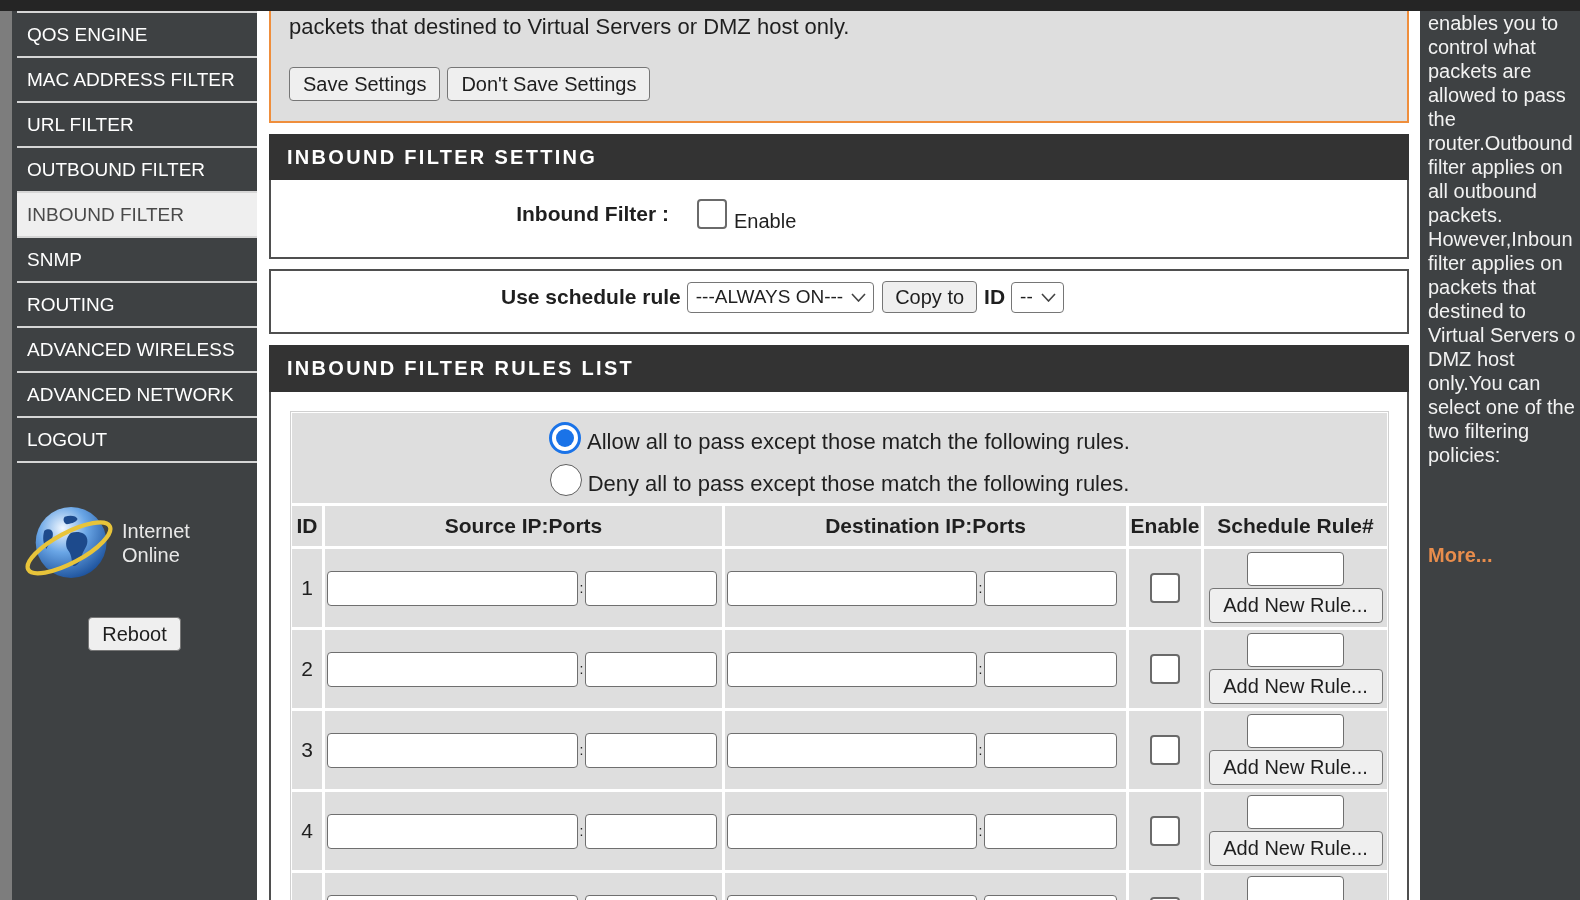  What do you see at coordinates (549, 84) in the screenshot?
I see `cancel-button: Don't Save Settings` at bounding box center [549, 84].